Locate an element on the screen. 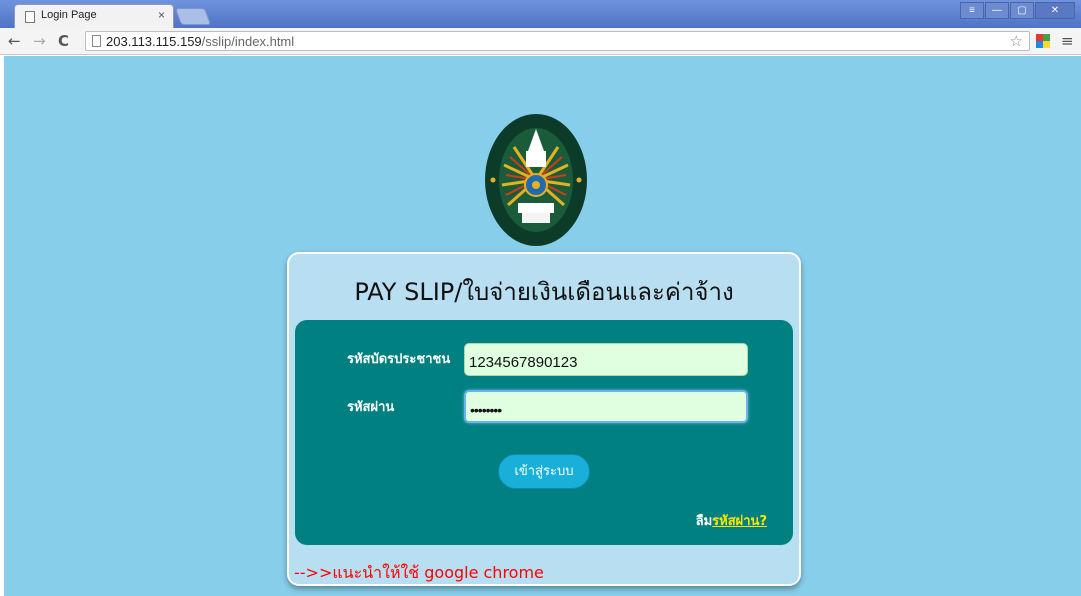  url-host: 203.113.115.159 is located at coordinates (154, 41).